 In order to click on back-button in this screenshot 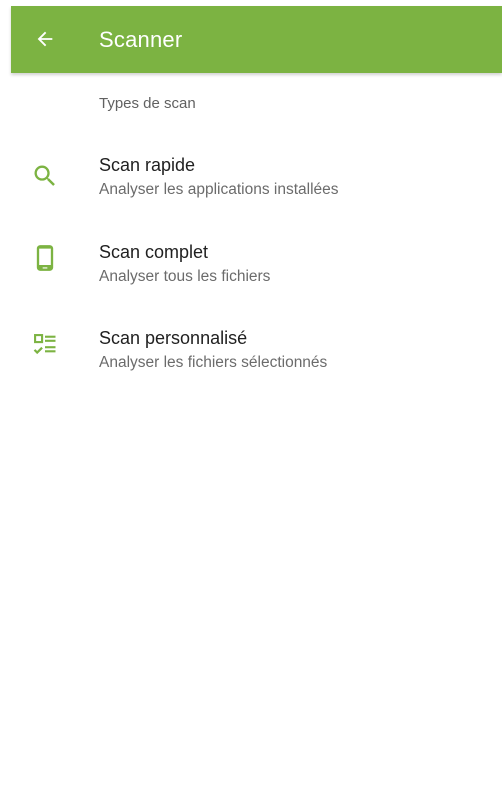, I will do `click(45, 39)`.